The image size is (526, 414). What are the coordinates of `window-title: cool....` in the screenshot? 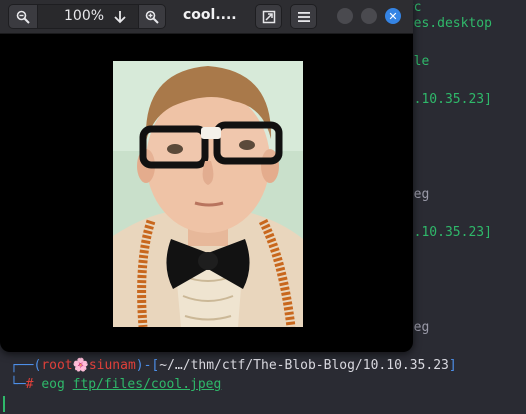 It's located at (210, 15).